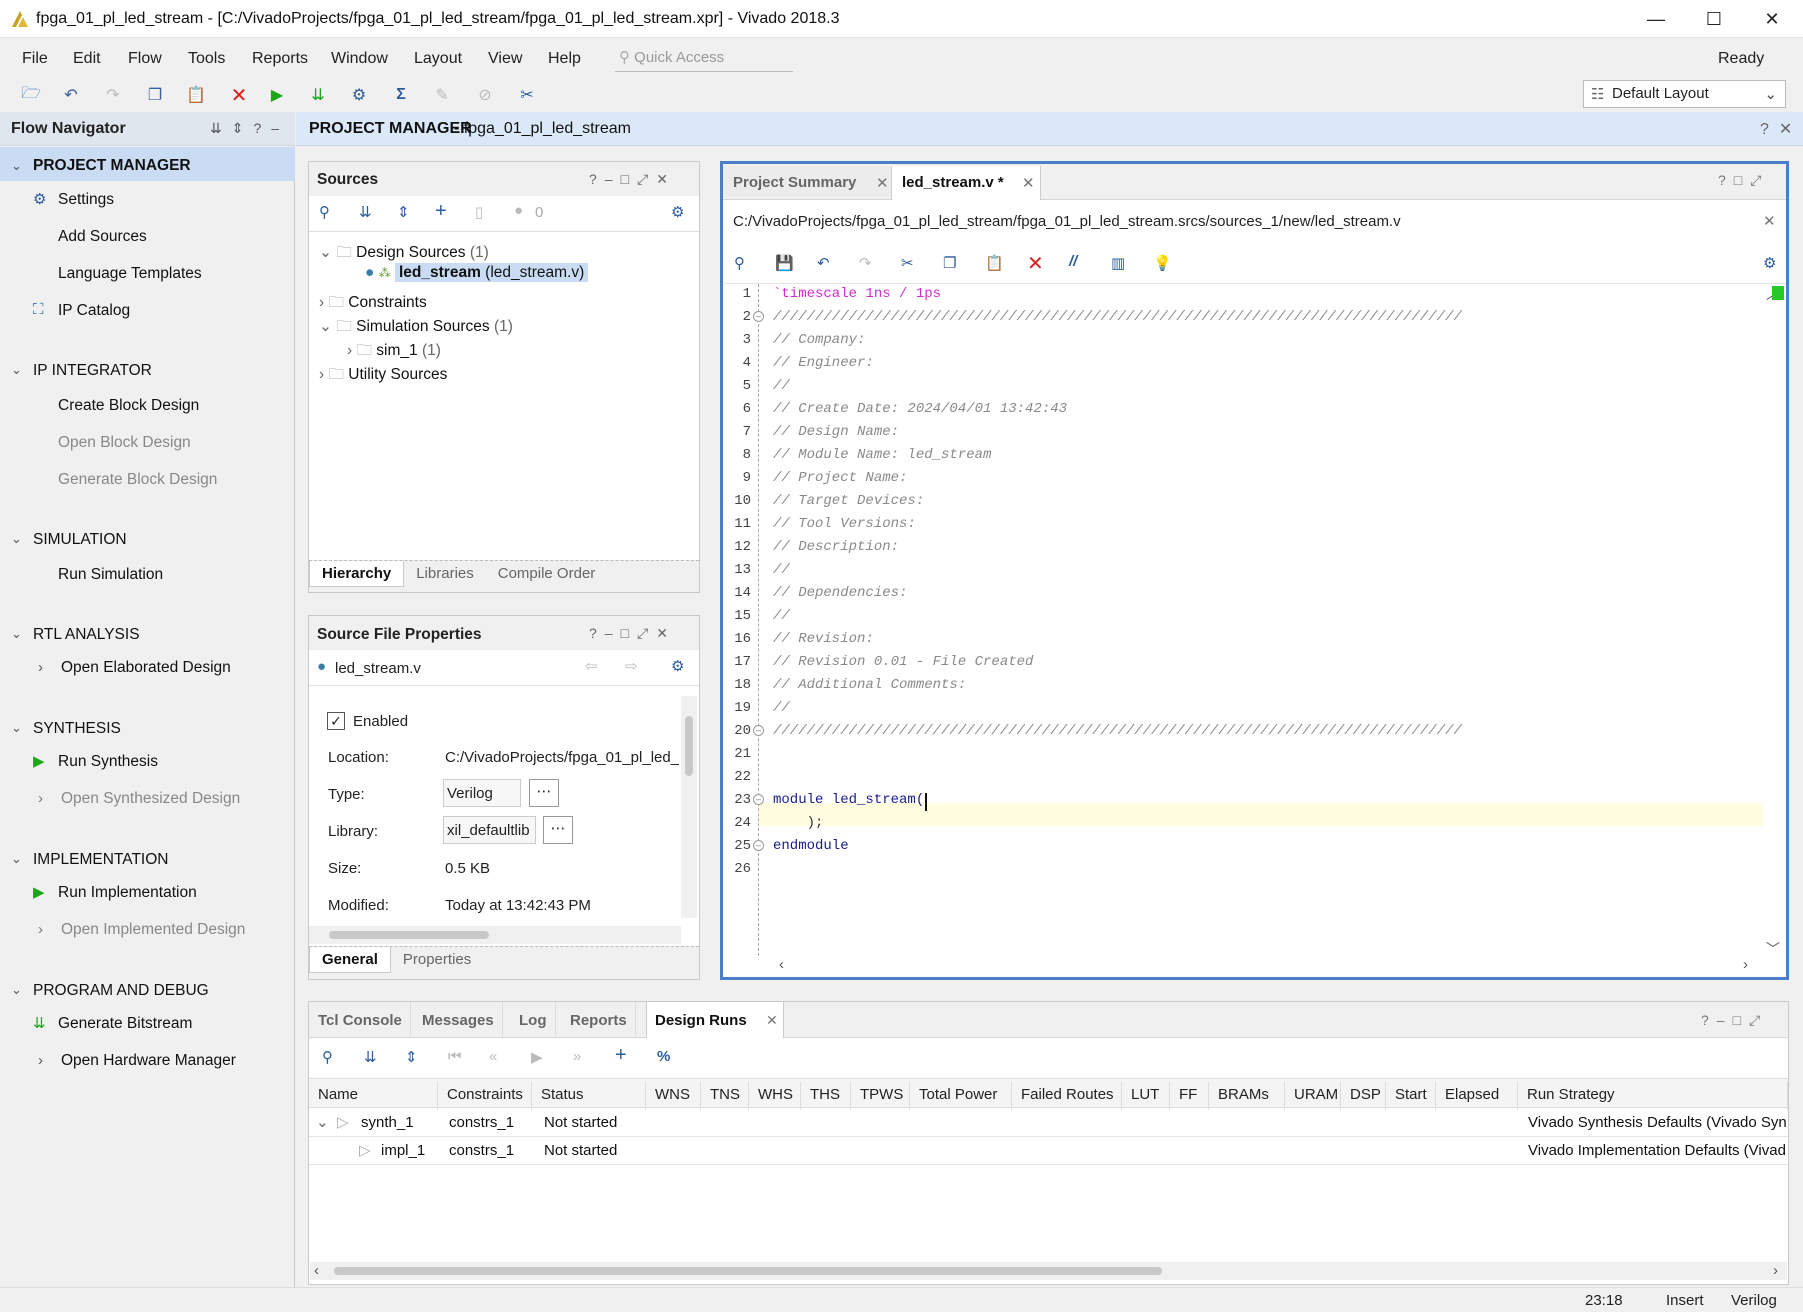 This screenshot has width=1803, height=1312. I want to click on fn-item-open-elaborated-design: Open Elaborated Design, so click(146, 668).